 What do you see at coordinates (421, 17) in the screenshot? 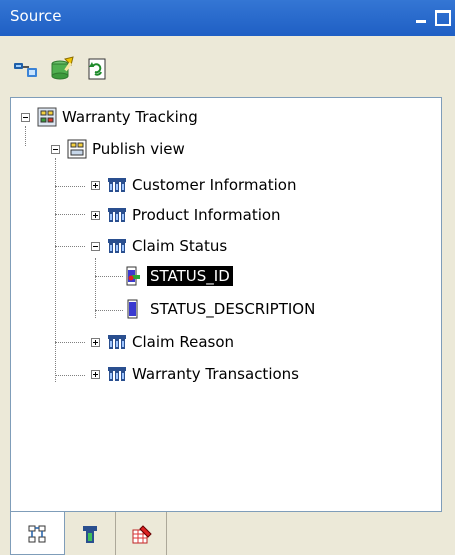
I see `minimize-button` at bounding box center [421, 17].